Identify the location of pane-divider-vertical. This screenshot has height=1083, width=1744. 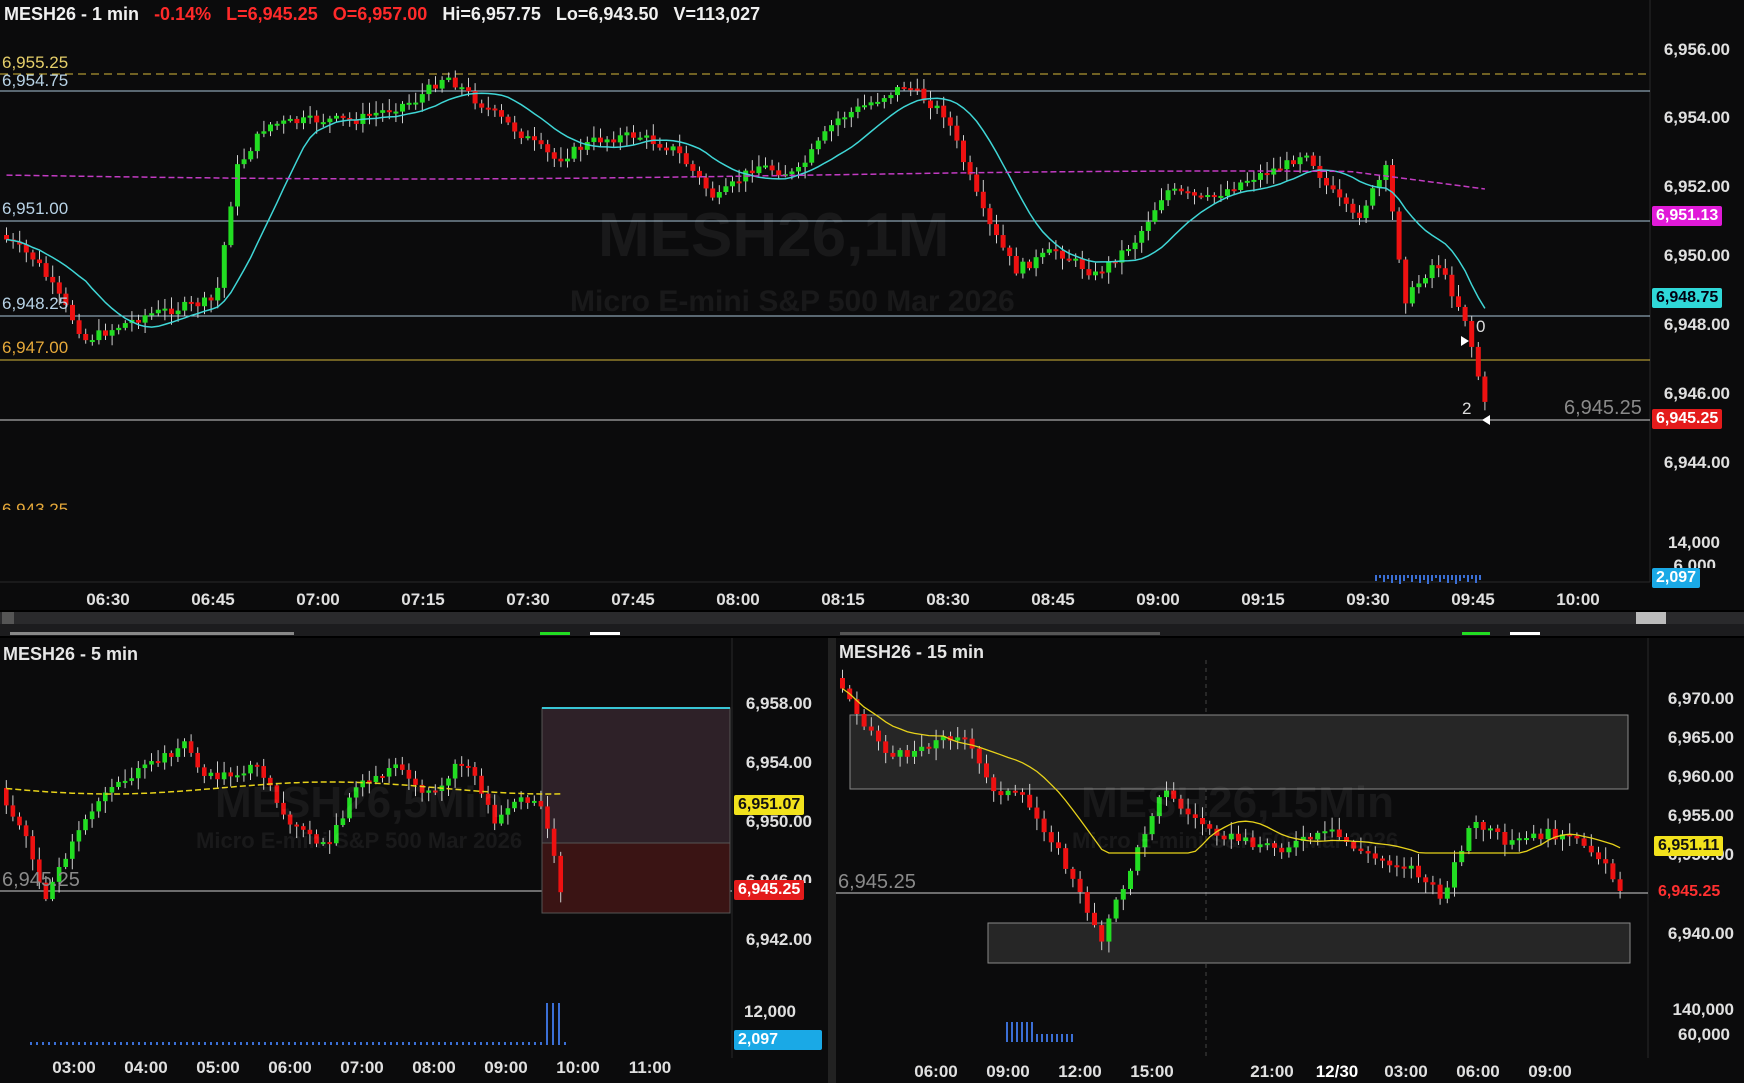
(832, 860).